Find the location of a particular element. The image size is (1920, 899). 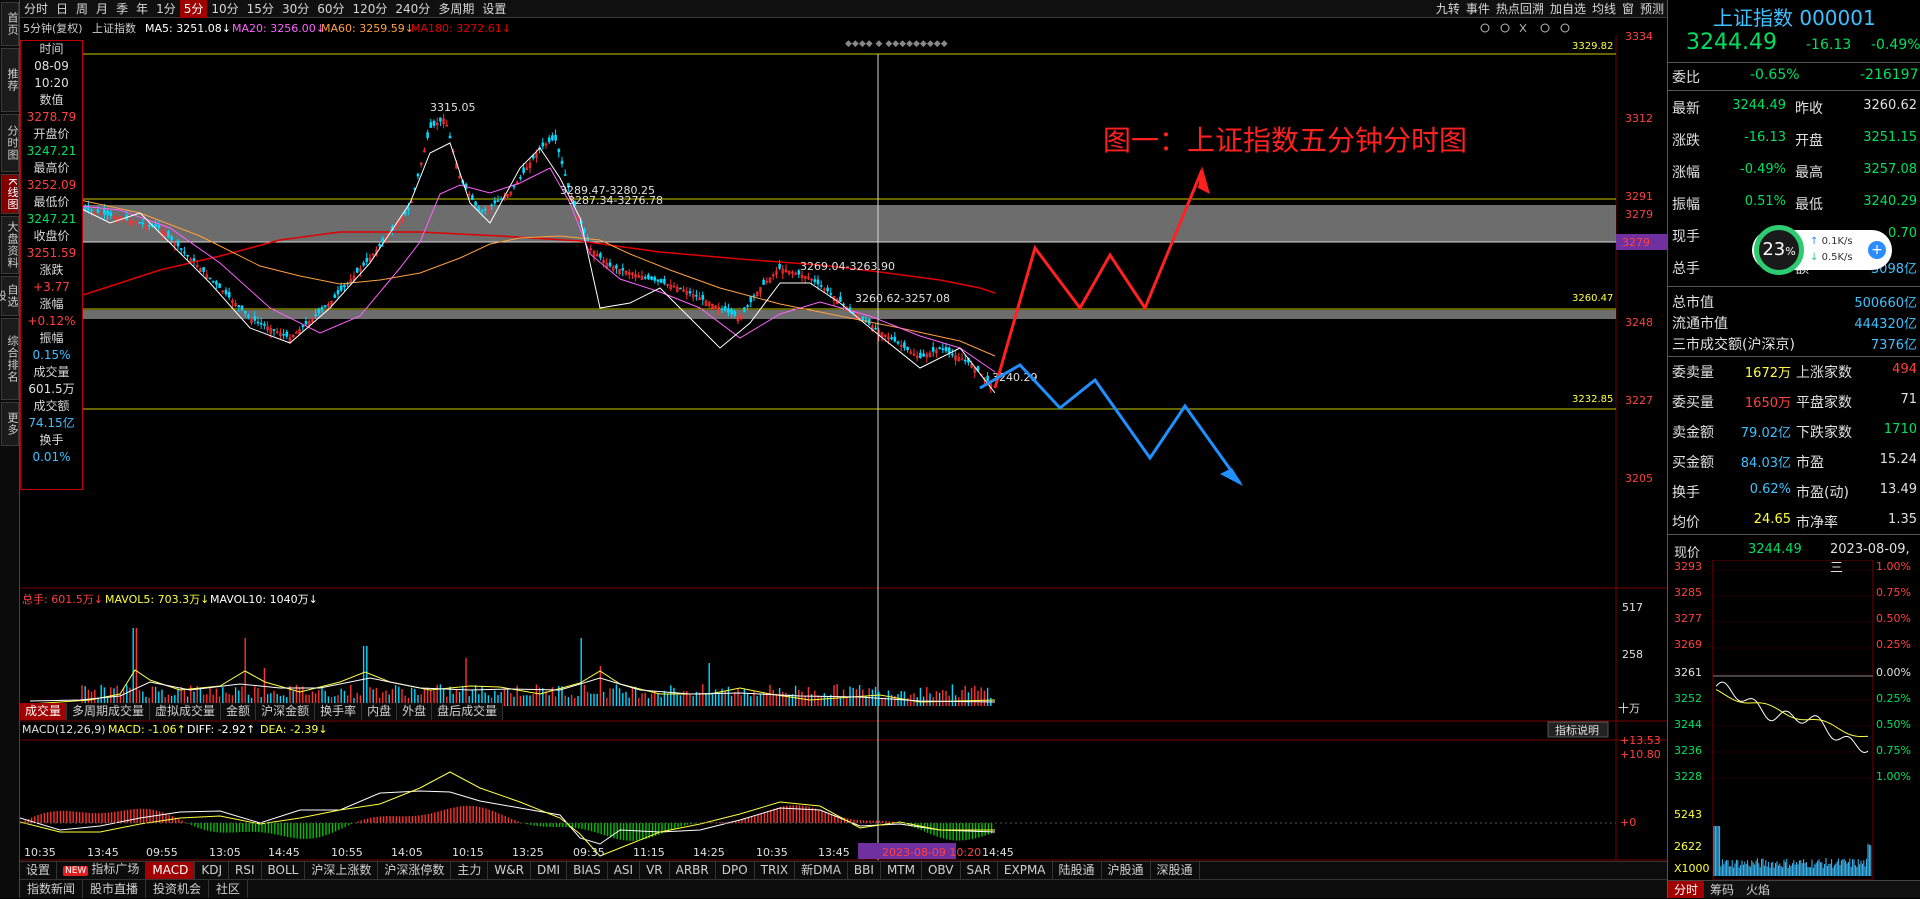

upload-speed: 0.1K/s is located at coordinates (1837, 241).